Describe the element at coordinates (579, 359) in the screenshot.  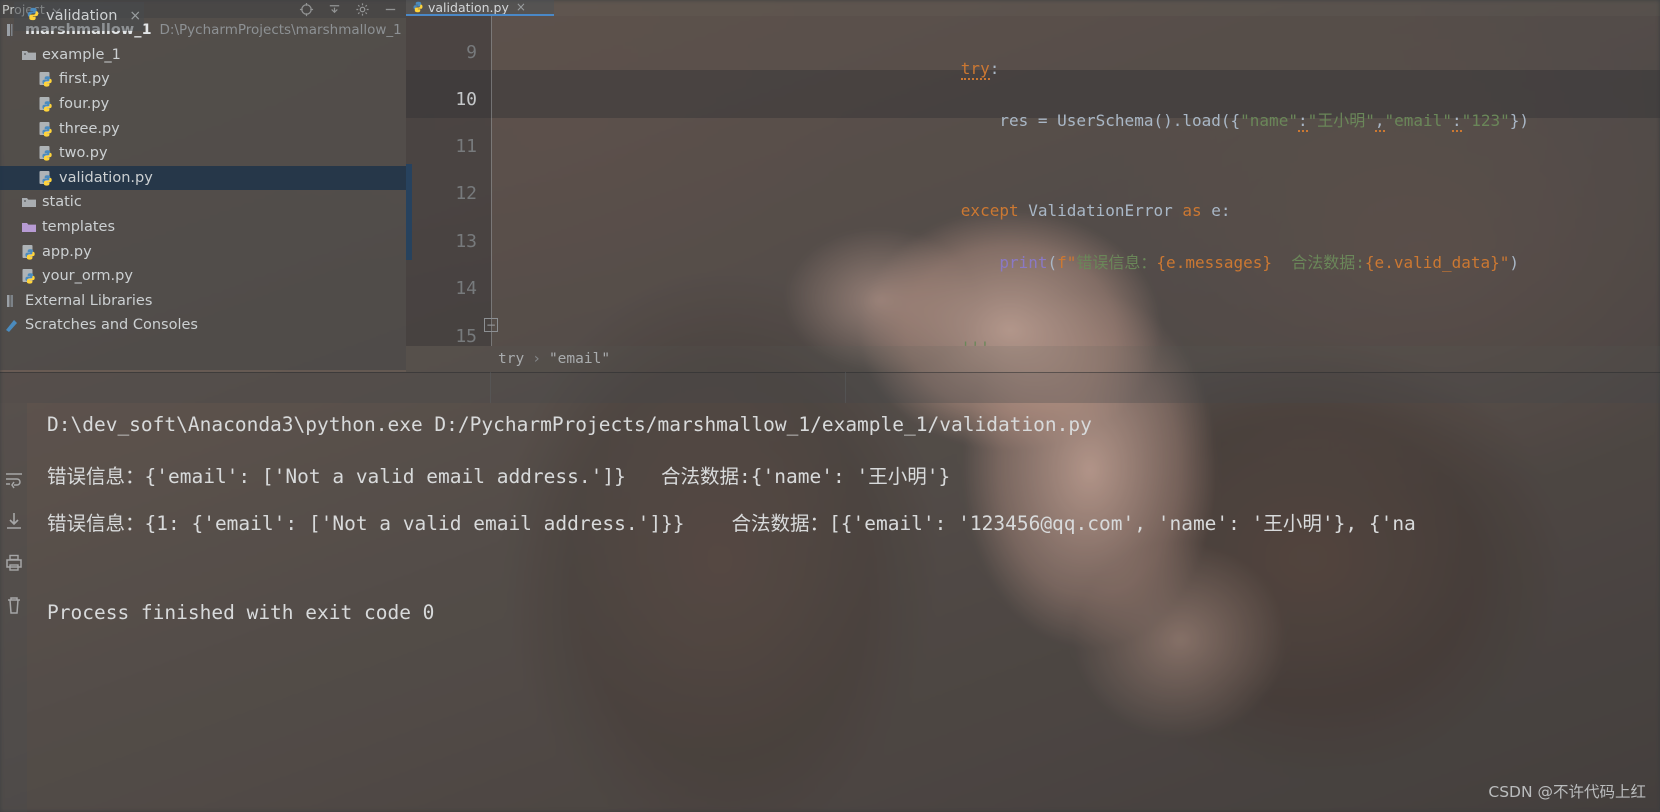
I see `breadcrumb-item-email: "email"` at that location.